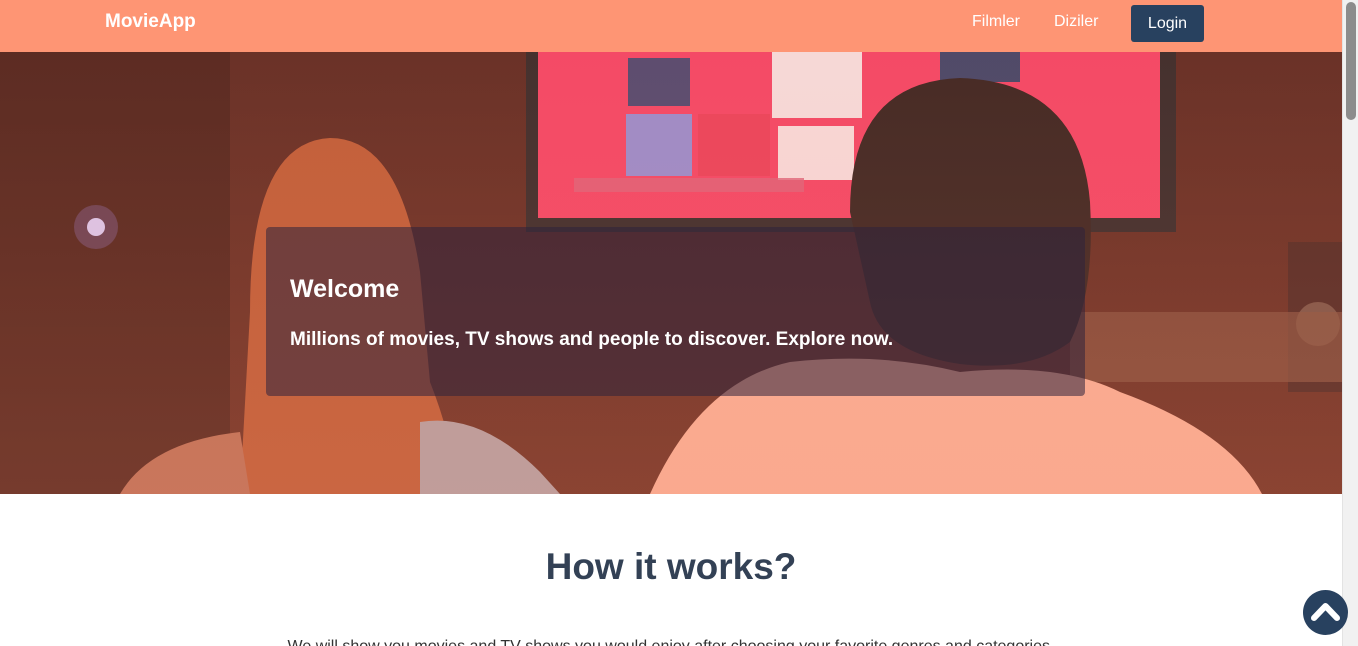  Describe the element at coordinates (1076, 22) in the screenshot. I see `nav-link-diziler: Diziler` at that location.